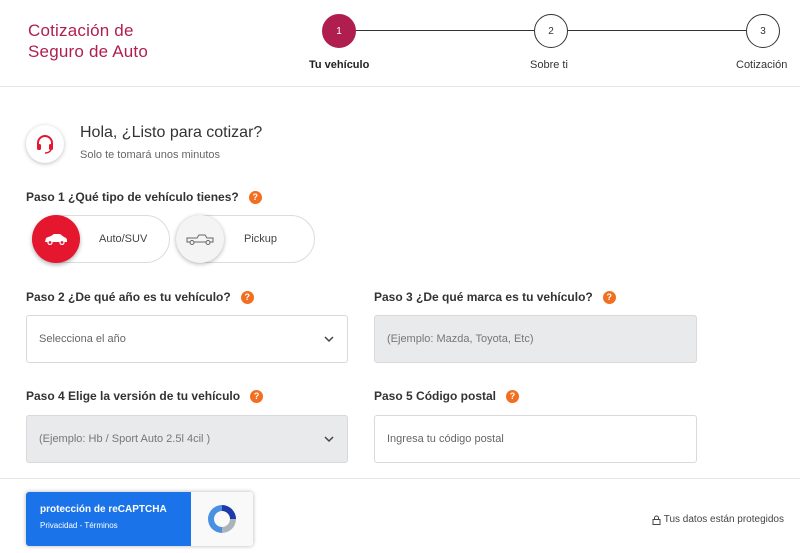 The width and height of the screenshot is (800, 553). What do you see at coordinates (45, 144) in the screenshot?
I see `headset-icon` at bounding box center [45, 144].